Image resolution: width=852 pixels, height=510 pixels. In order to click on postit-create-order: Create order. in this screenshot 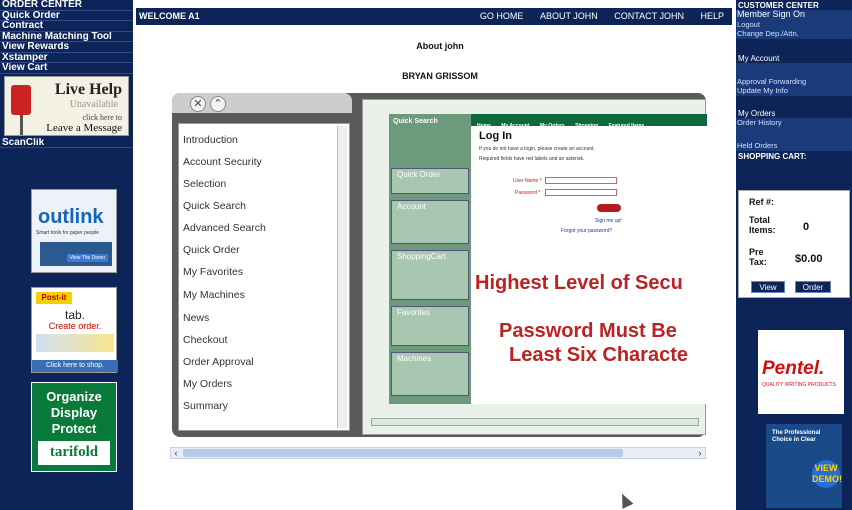, I will do `click(75, 326)`.